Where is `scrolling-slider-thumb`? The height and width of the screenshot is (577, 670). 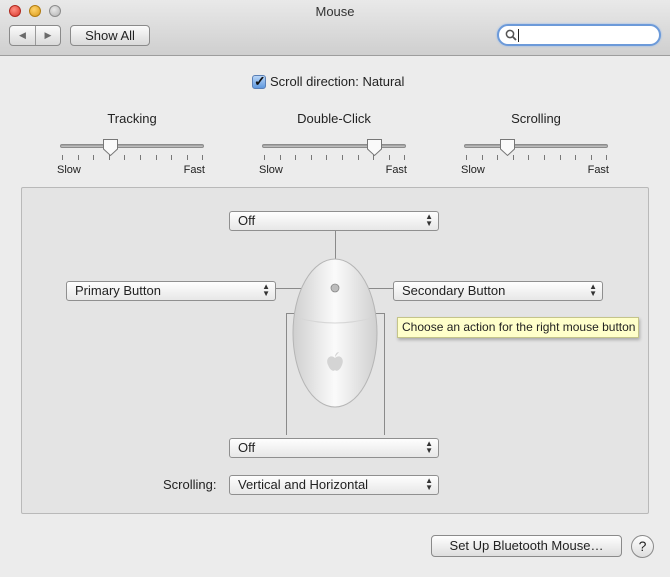
scrolling-slider-thumb is located at coordinates (507, 147).